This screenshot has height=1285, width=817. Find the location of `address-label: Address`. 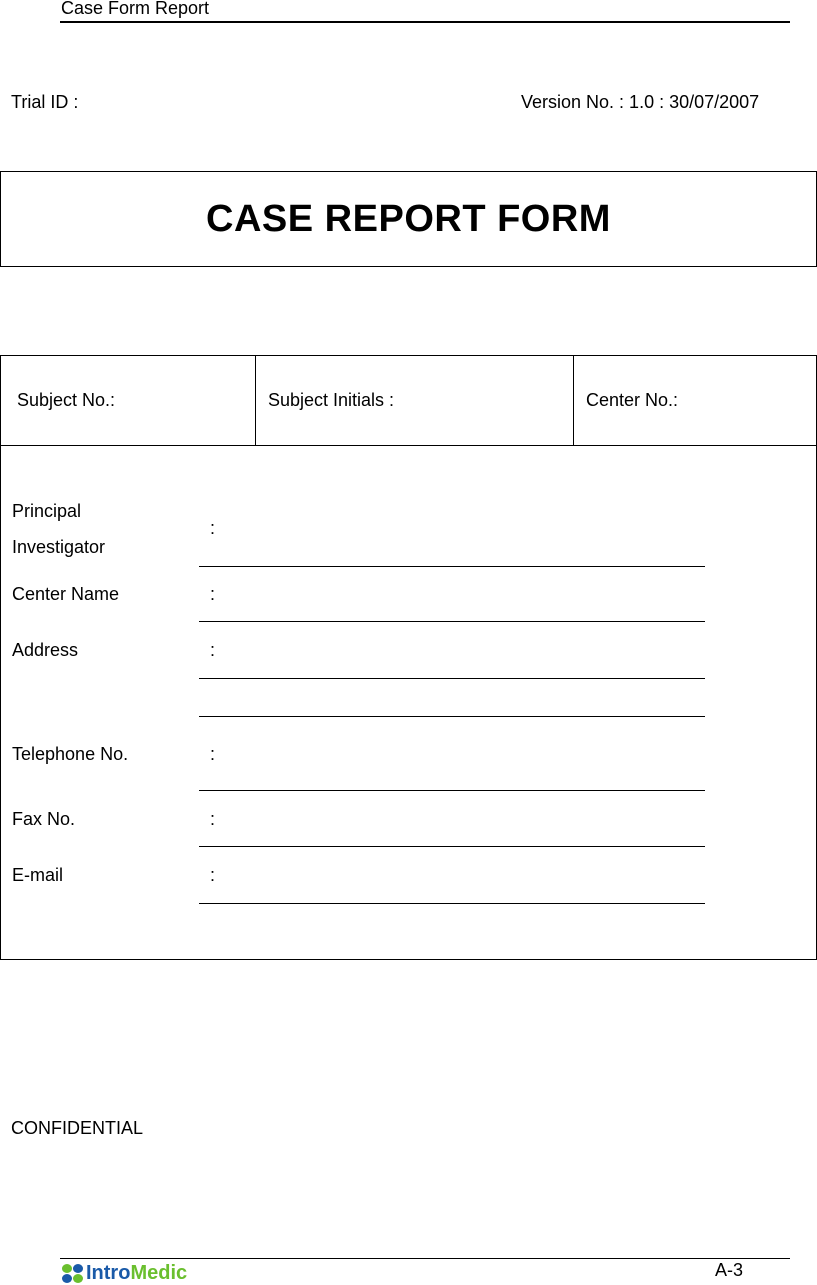

address-label: Address is located at coordinates (45, 650).